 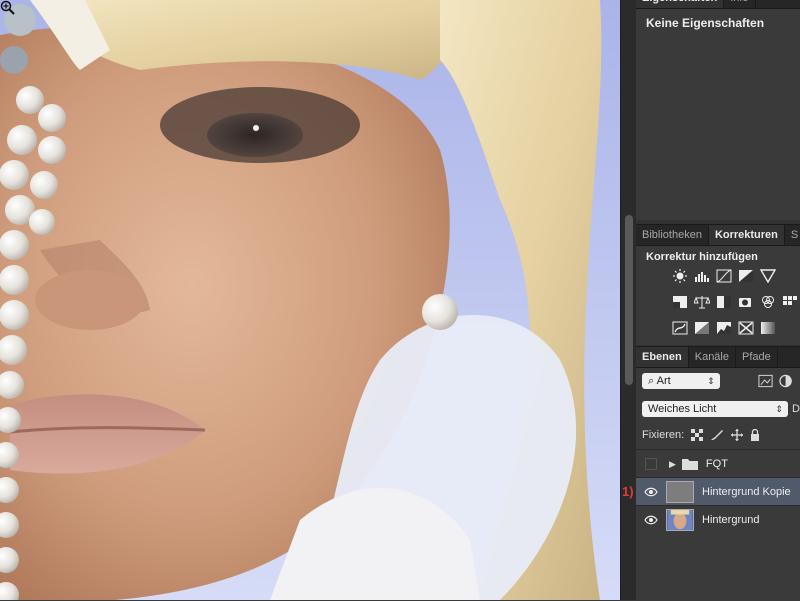 What do you see at coordinates (755, 435) in the screenshot?
I see `lock-all-icon` at bounding box center [755, 435].